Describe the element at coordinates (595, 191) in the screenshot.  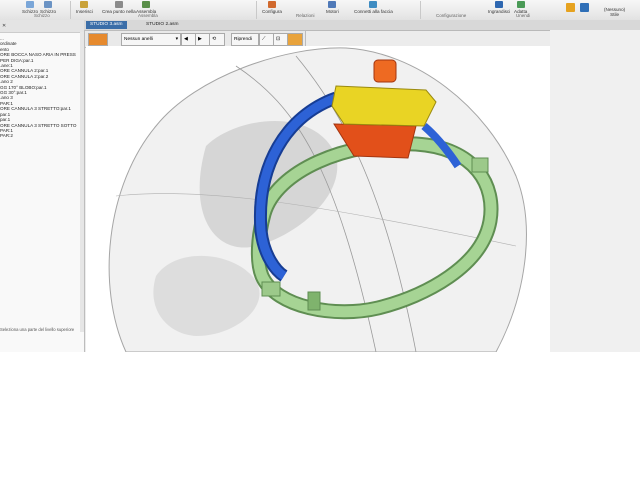
I see `right-panel` at that location.